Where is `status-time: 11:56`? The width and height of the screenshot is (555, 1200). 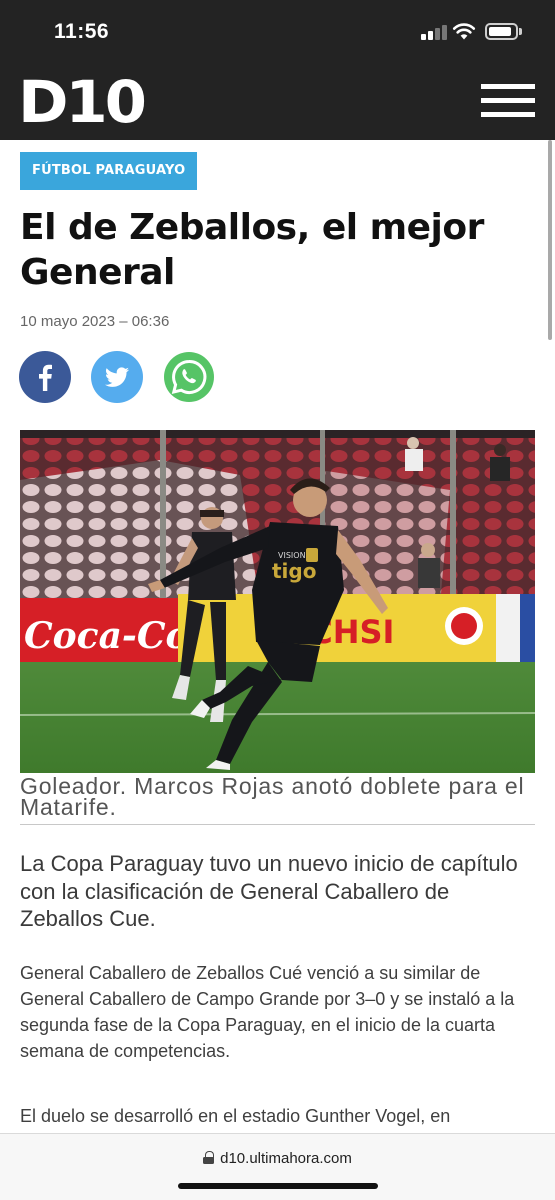 status-time: 11:56 is located at coordinates (82, 31).